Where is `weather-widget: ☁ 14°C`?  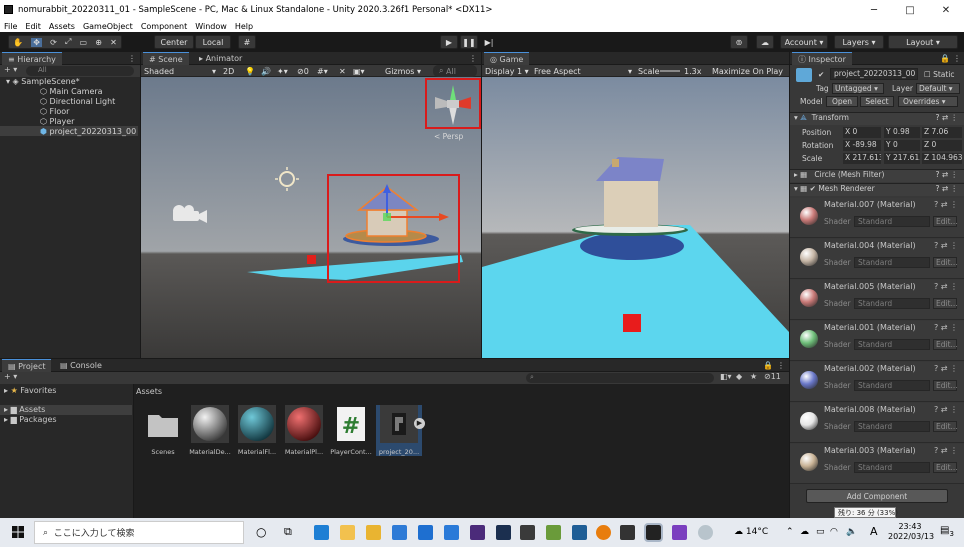
weather-widget: ☁ 14°C is located at coordinates (751, 532).